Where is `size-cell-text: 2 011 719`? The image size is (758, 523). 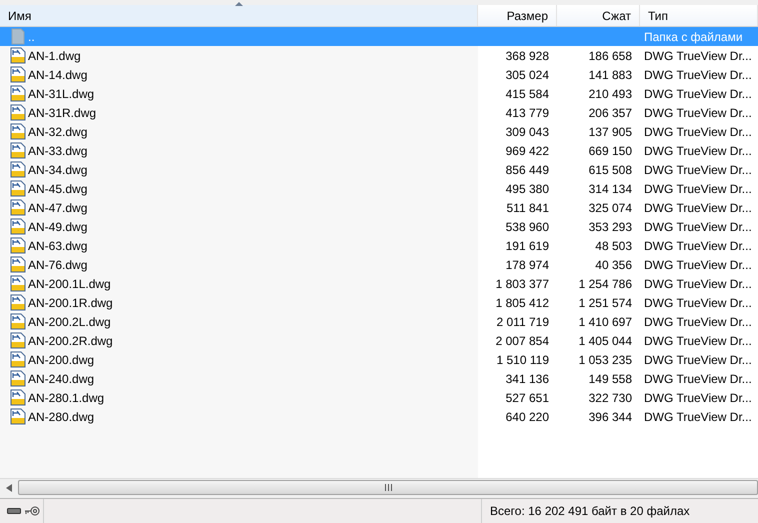 size-cell-text: 2 011 719 is located at coordinates (522, 322).